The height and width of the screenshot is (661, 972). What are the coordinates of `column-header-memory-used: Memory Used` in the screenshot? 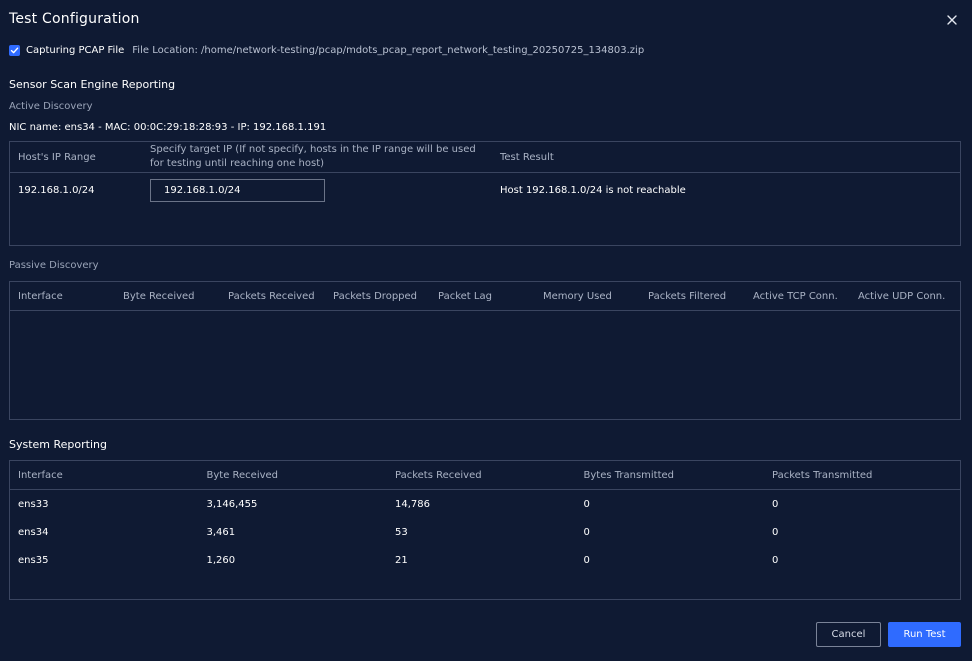 It's located at (577, 296).